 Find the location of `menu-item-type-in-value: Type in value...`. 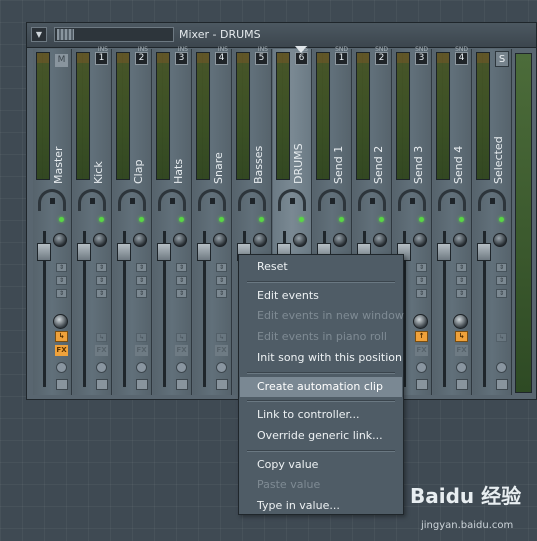

menu-item-type-in-value: Type in value... is located at coordinates (321, 506).